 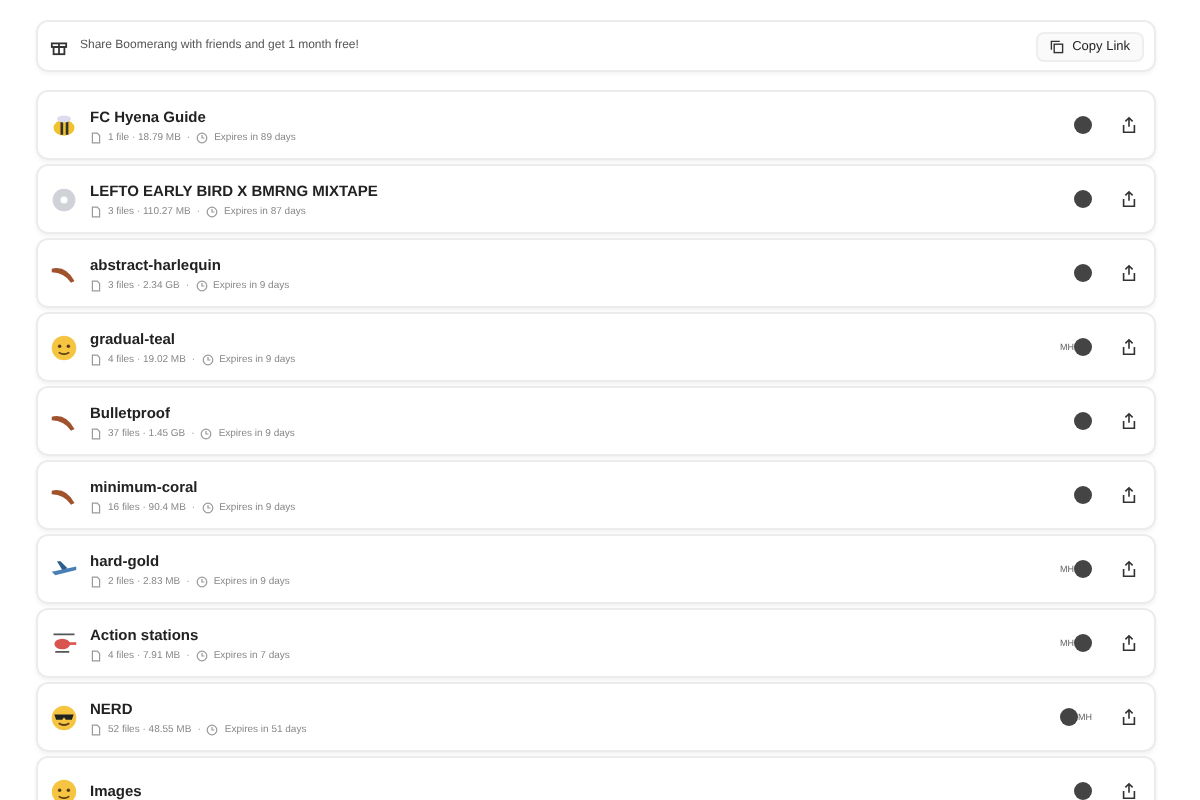 What do you see at coordinates (64, 199) in the screenshot?
I see `disc-icon` at bounding box center [64, 199].